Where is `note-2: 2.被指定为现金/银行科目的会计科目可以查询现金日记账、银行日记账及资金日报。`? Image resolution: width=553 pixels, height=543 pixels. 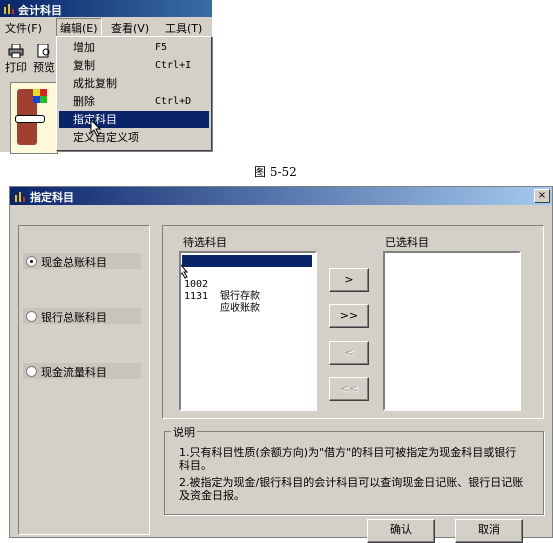 note-2: 2.被指定为现金/银行科目的会计科目可以查询现金日记账、银行日记账及资金日报。 is located at coordinates (351, 489).